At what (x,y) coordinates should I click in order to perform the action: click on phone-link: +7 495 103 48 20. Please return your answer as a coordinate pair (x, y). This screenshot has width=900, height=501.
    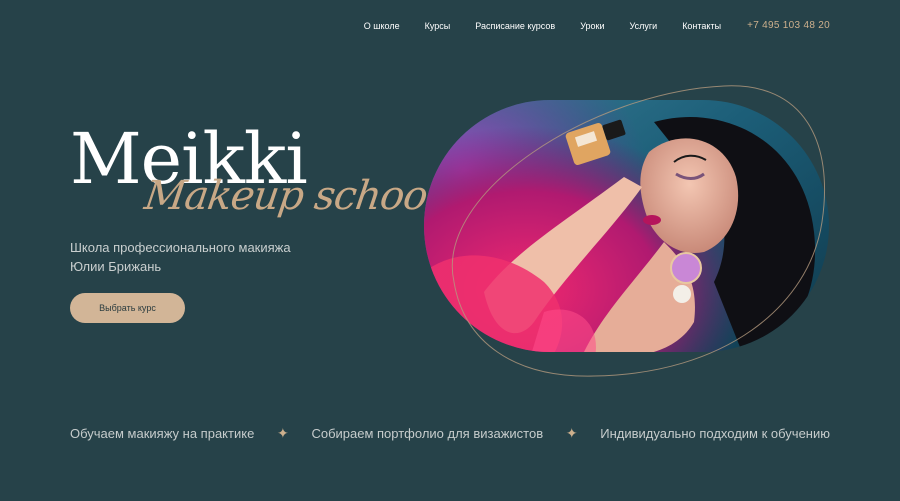
    Looking at the image, I should click on (788, 25).